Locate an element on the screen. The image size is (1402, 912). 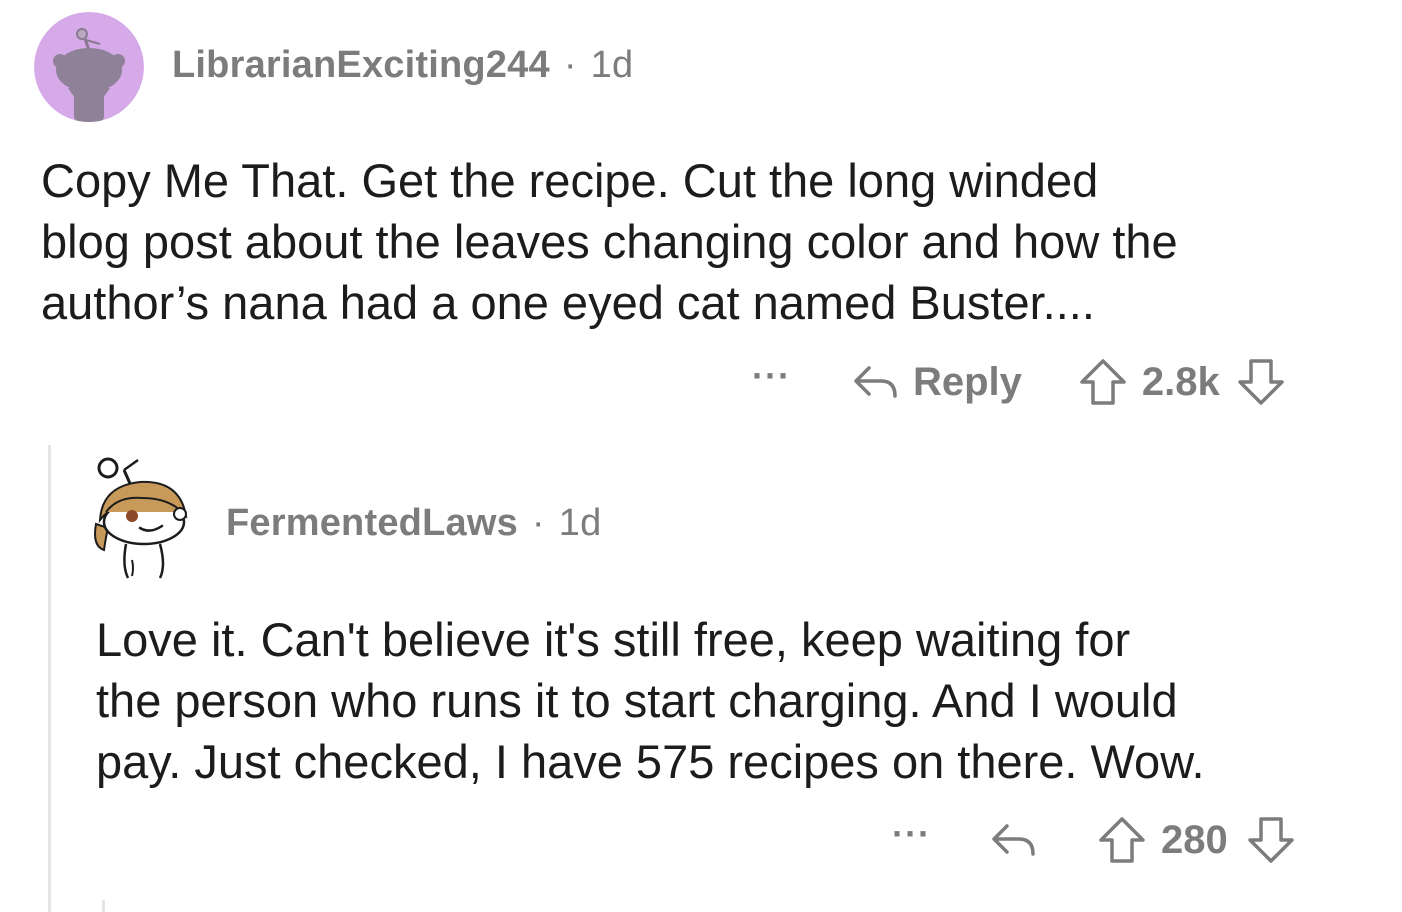
comment-actions: ··· Reply 2.8k is located at coordinates (1019, 382).